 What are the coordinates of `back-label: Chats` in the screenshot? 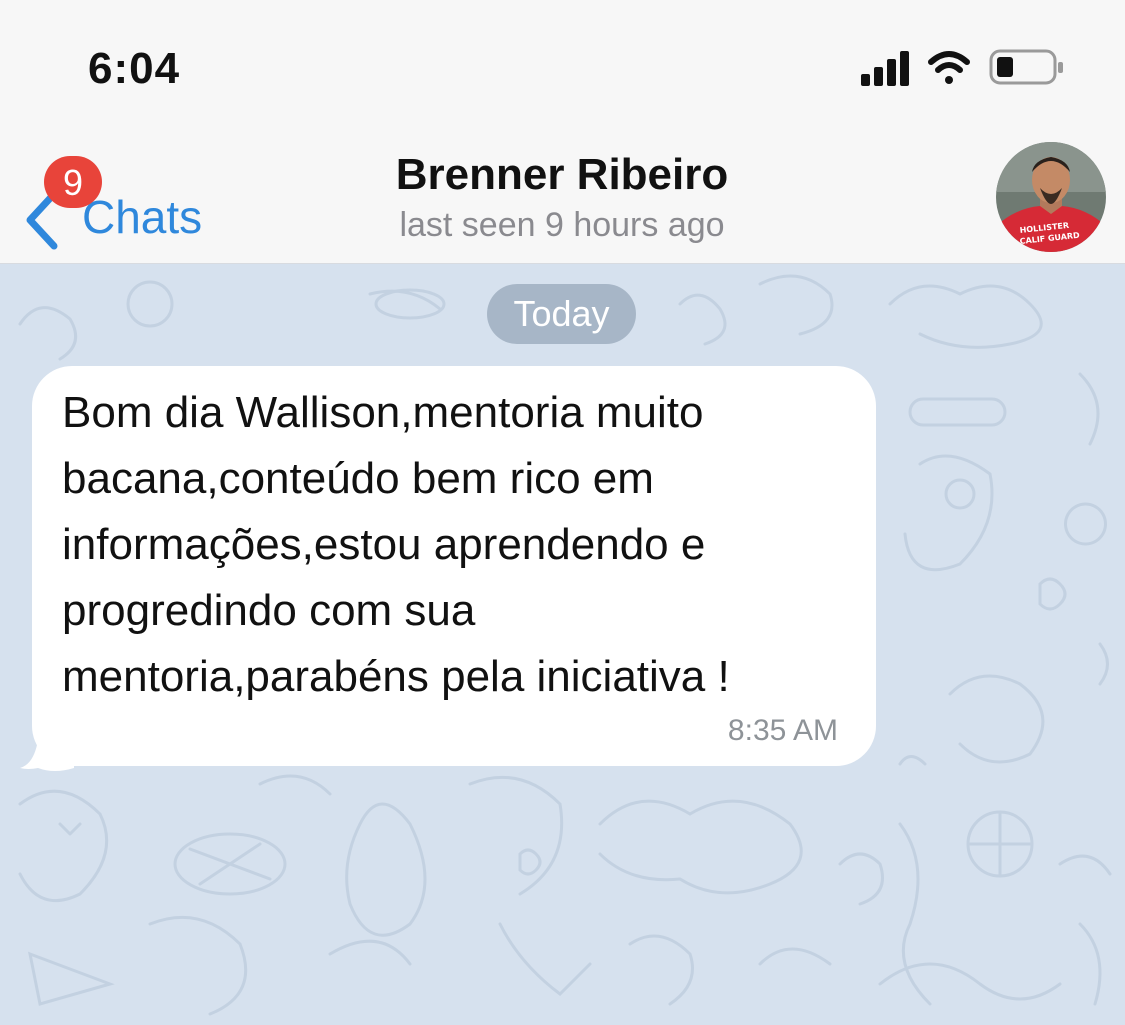 It's located at (142, 217).